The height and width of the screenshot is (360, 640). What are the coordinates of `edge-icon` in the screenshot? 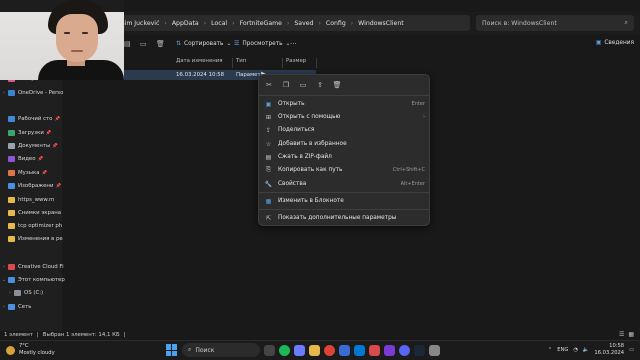 It's located at (359, 350).